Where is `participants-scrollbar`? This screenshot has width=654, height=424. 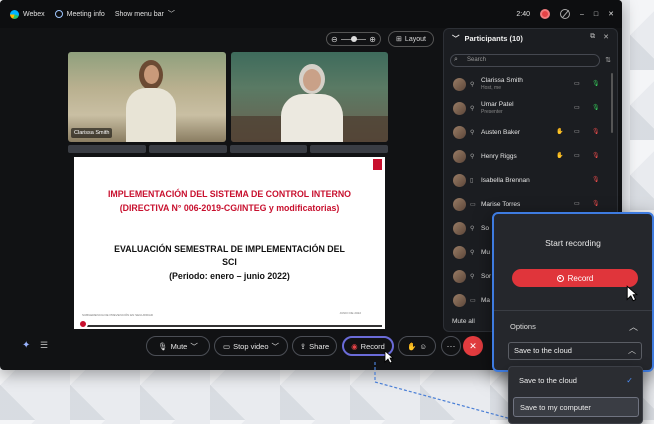 participants-scrollbar is located at coordinates (612, 103).